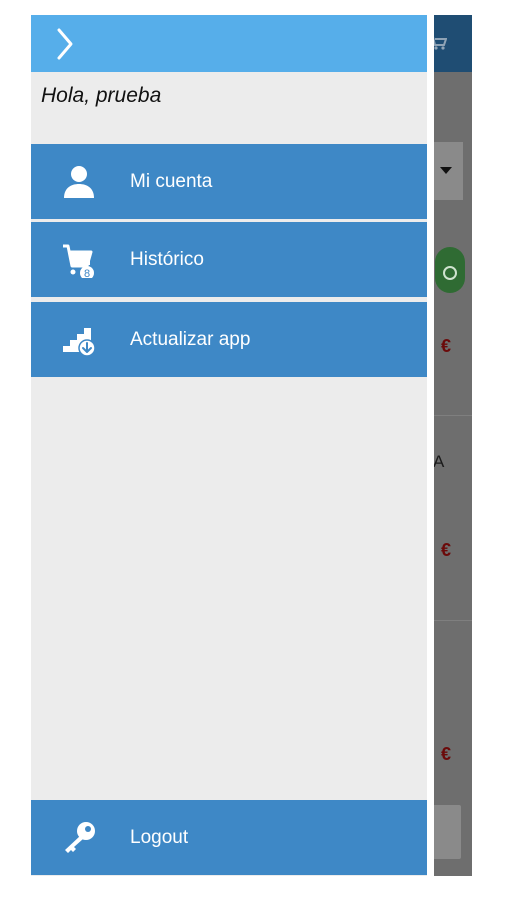 Image resolution: width=507 pixels, height=900 pixels. I want to click on update-app-icon, so click(79, 342).